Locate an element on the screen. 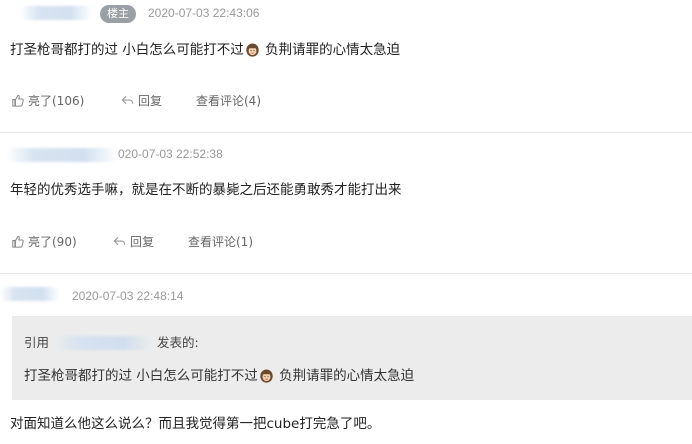 The height and width of the screenshot is (444, 692). quoted-username-blurred is located at coordinates (103, 343).